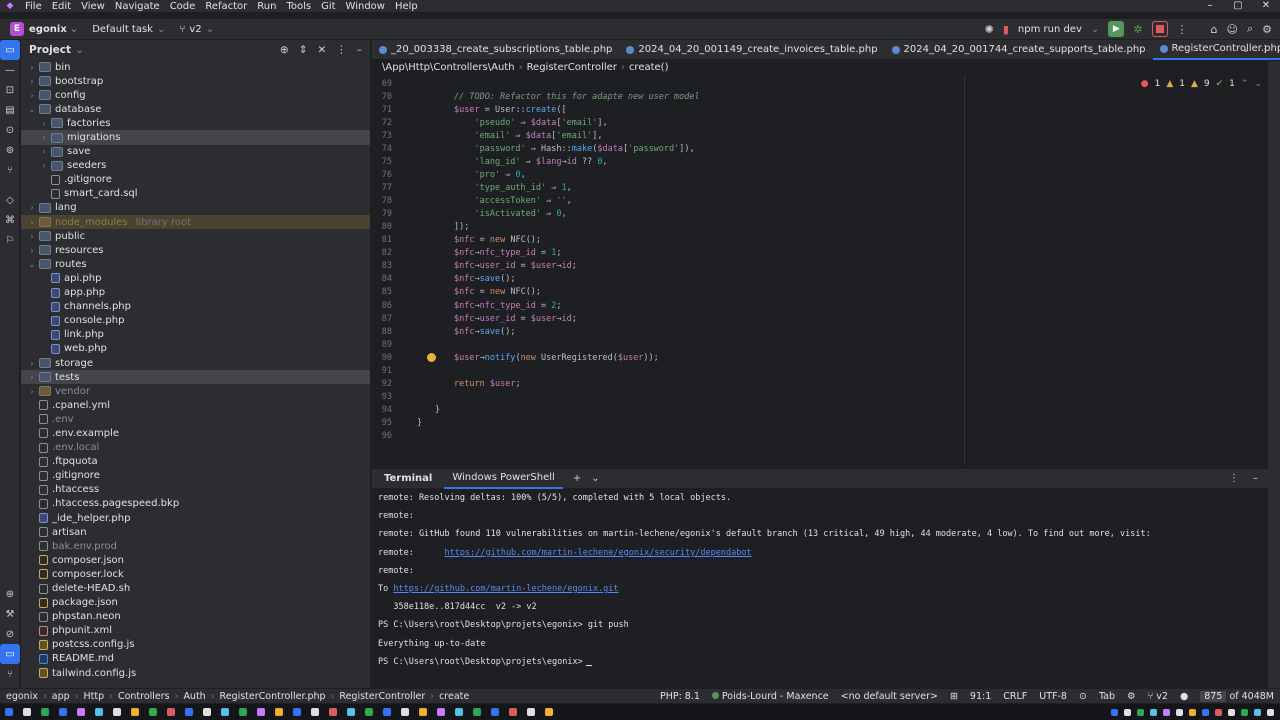 This screenshot has width=1280, height=720. What do you see at coordinates (1158, 696) in the screenshot?
I see `branch-status: ⑂ v2` at bounding box center [1158, 696].